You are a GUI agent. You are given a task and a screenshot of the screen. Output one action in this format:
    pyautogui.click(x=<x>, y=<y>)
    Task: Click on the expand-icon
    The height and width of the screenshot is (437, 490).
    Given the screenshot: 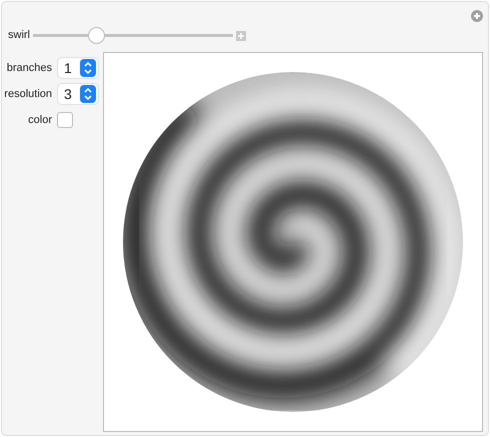 What is the action you would take?
    pyautogui.click(x=241, y=35)
    